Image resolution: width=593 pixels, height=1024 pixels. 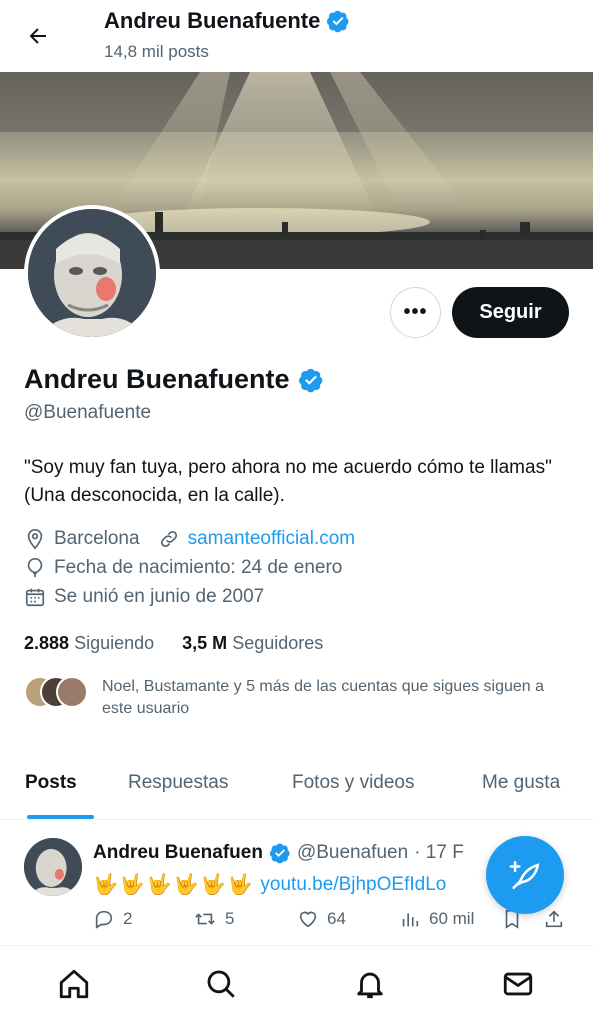 I want to click on share-icon, so click(x=554, y=919).